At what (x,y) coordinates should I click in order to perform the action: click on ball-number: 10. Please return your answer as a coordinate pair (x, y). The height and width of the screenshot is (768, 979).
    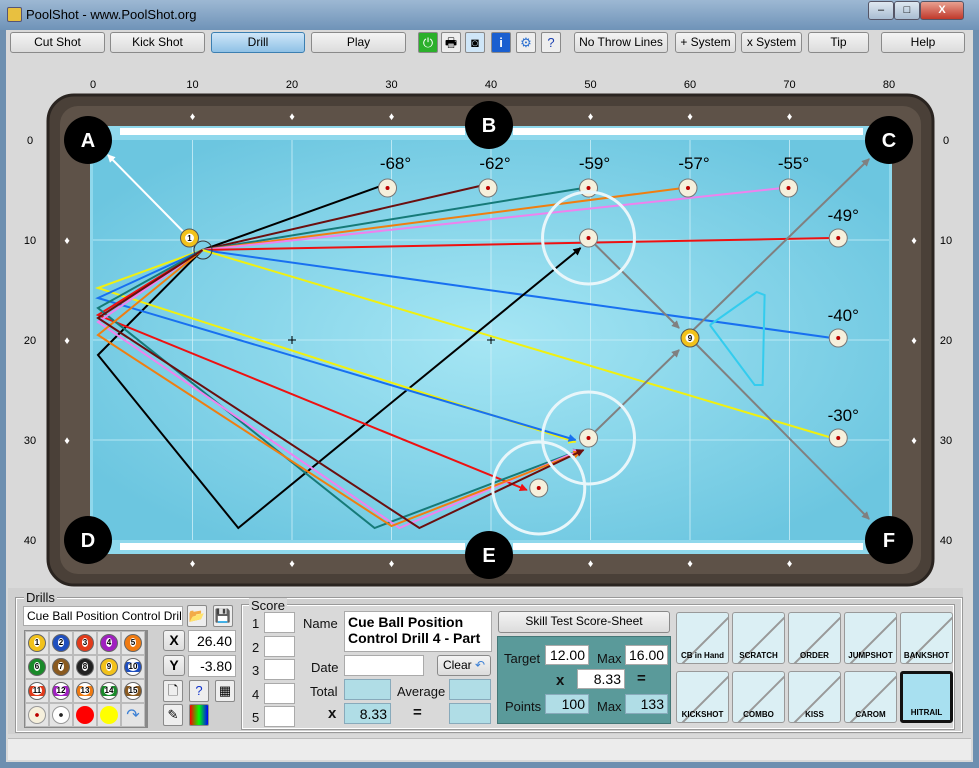
    Looking at the image, I should click on (133, 666).